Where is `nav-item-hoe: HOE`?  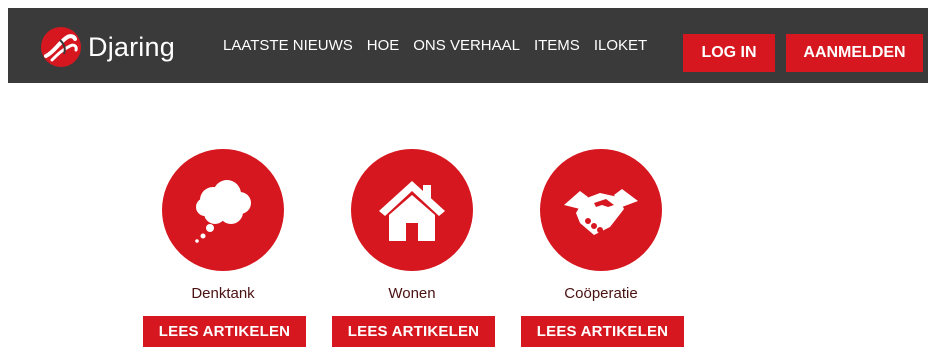 nav-item-hoe: HOE is located at coordinates (383, 46).